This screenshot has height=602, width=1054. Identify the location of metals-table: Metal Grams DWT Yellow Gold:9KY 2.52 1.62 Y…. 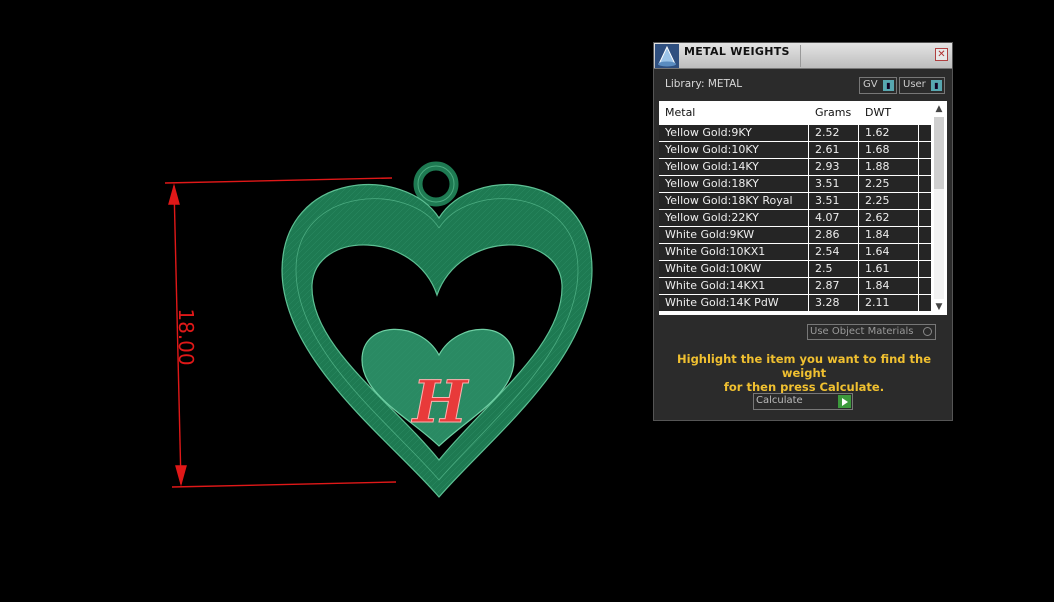
(803, 208).